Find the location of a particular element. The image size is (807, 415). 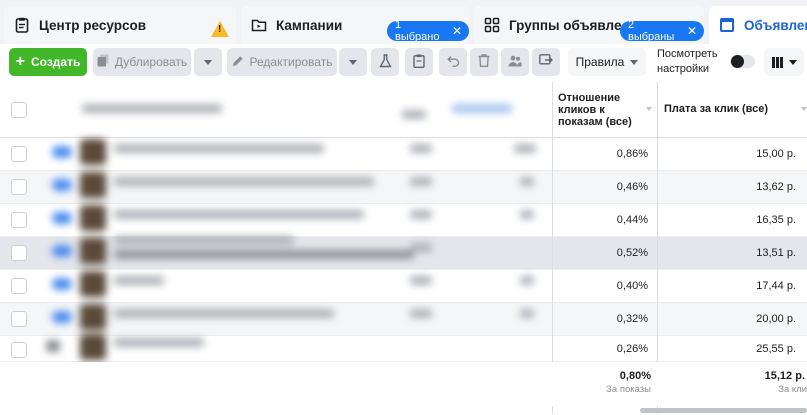

warning-icon: ! is located at coordinates (220, 29).